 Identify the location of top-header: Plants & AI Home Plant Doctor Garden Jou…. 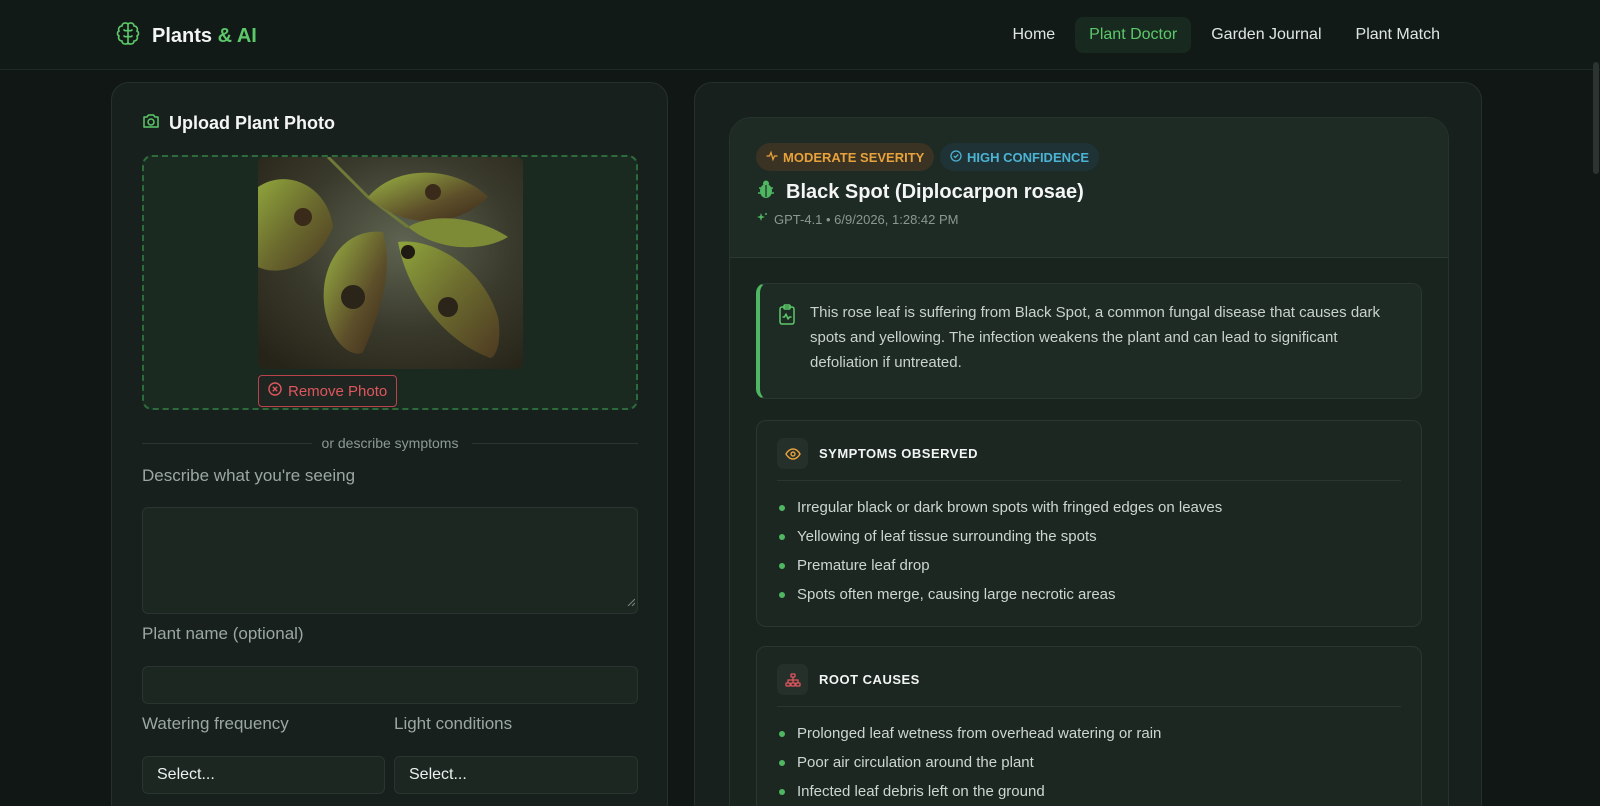
(800, 35).